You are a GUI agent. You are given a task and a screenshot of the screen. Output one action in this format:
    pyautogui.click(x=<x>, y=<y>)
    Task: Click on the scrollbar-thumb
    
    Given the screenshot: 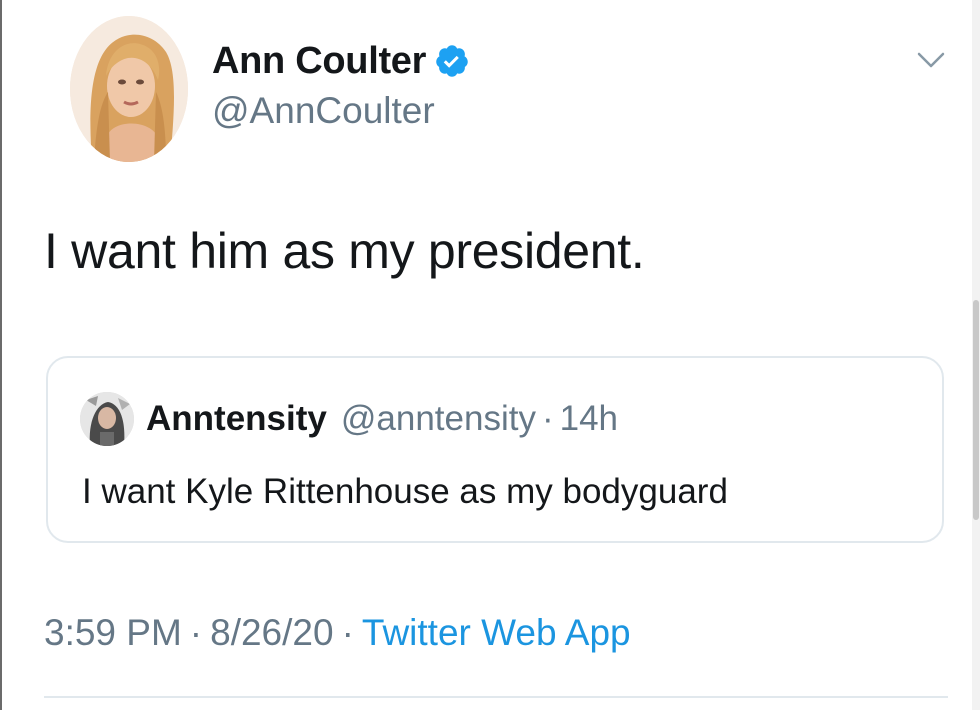 What is the action you would take?
    pyautogui.click(x=976, y=410)
    